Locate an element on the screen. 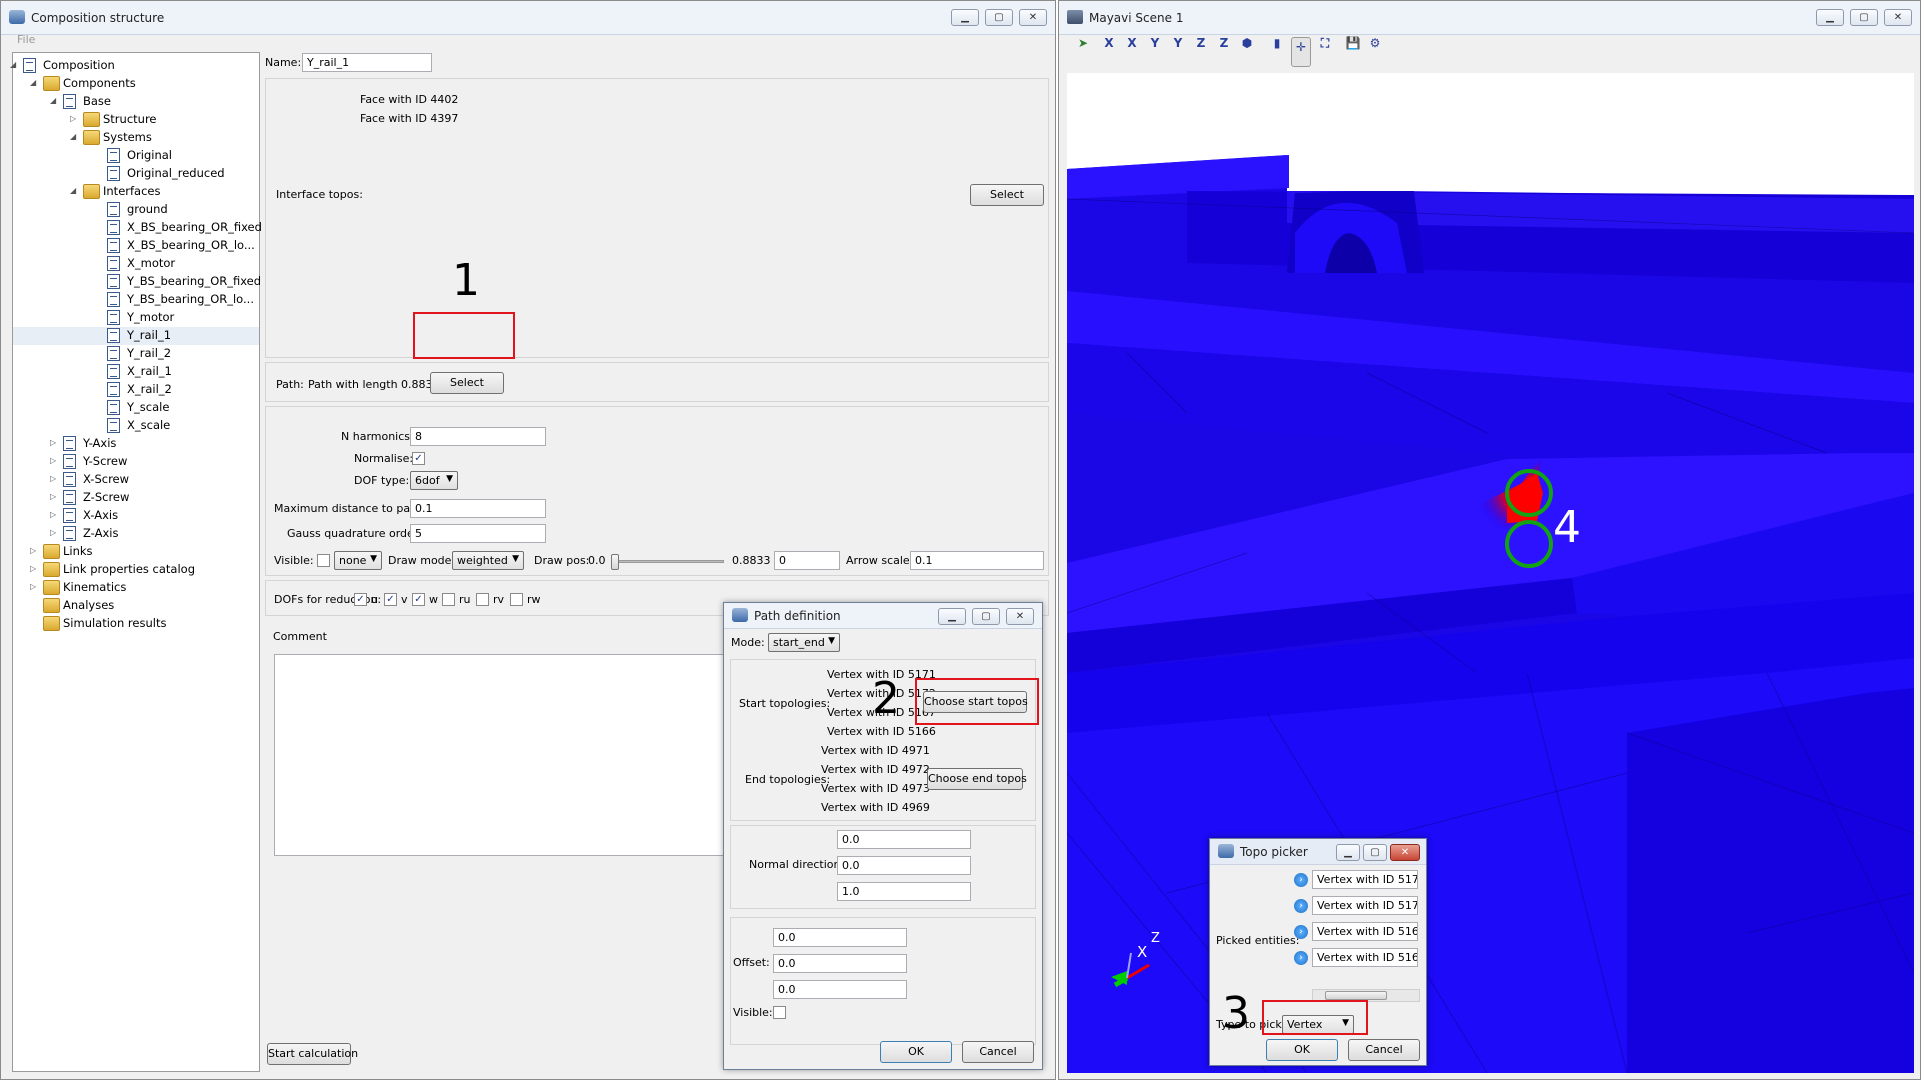 This screenshot has width=1921, height=1080. tree-item: ▷ X-Screw is located at coordinates (136, 480).